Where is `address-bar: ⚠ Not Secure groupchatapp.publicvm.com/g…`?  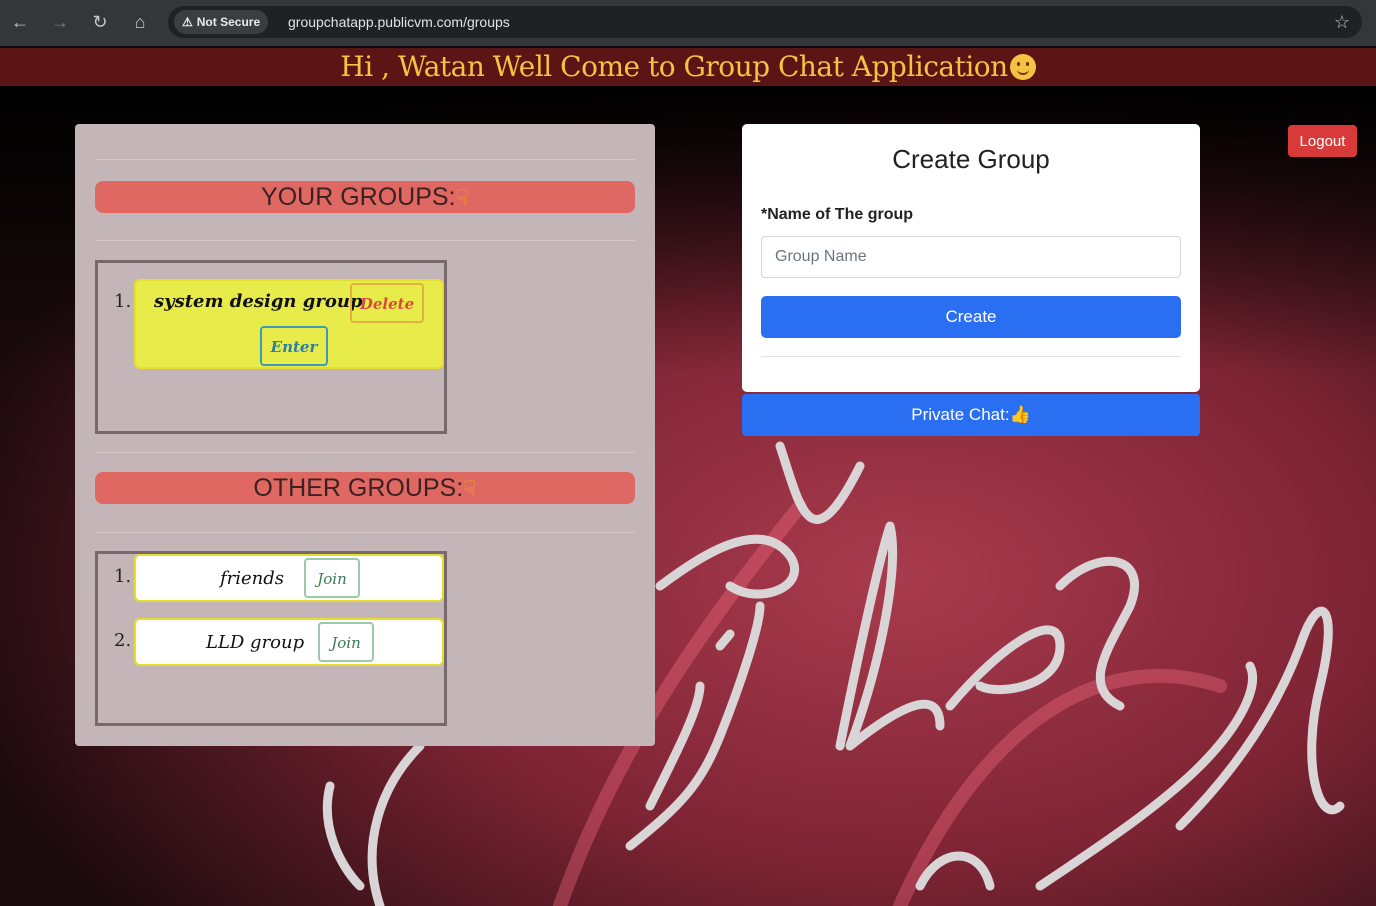 address-bar: ⚠ Not Secure groupchatapp.publicvm.com/g… is located at coordinates (765, 22).